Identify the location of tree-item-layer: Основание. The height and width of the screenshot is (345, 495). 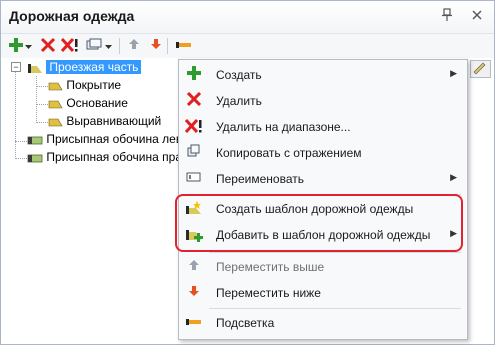
(87, 103).